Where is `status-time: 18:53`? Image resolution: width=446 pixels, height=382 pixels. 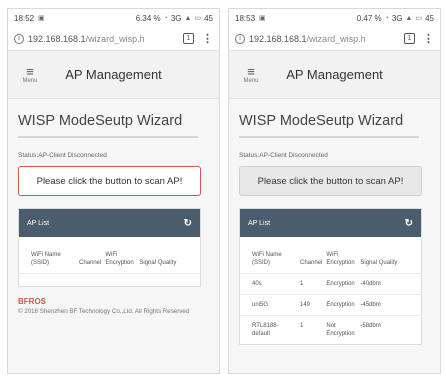
status-time: 18:53 is located at coordinates (245, 18).